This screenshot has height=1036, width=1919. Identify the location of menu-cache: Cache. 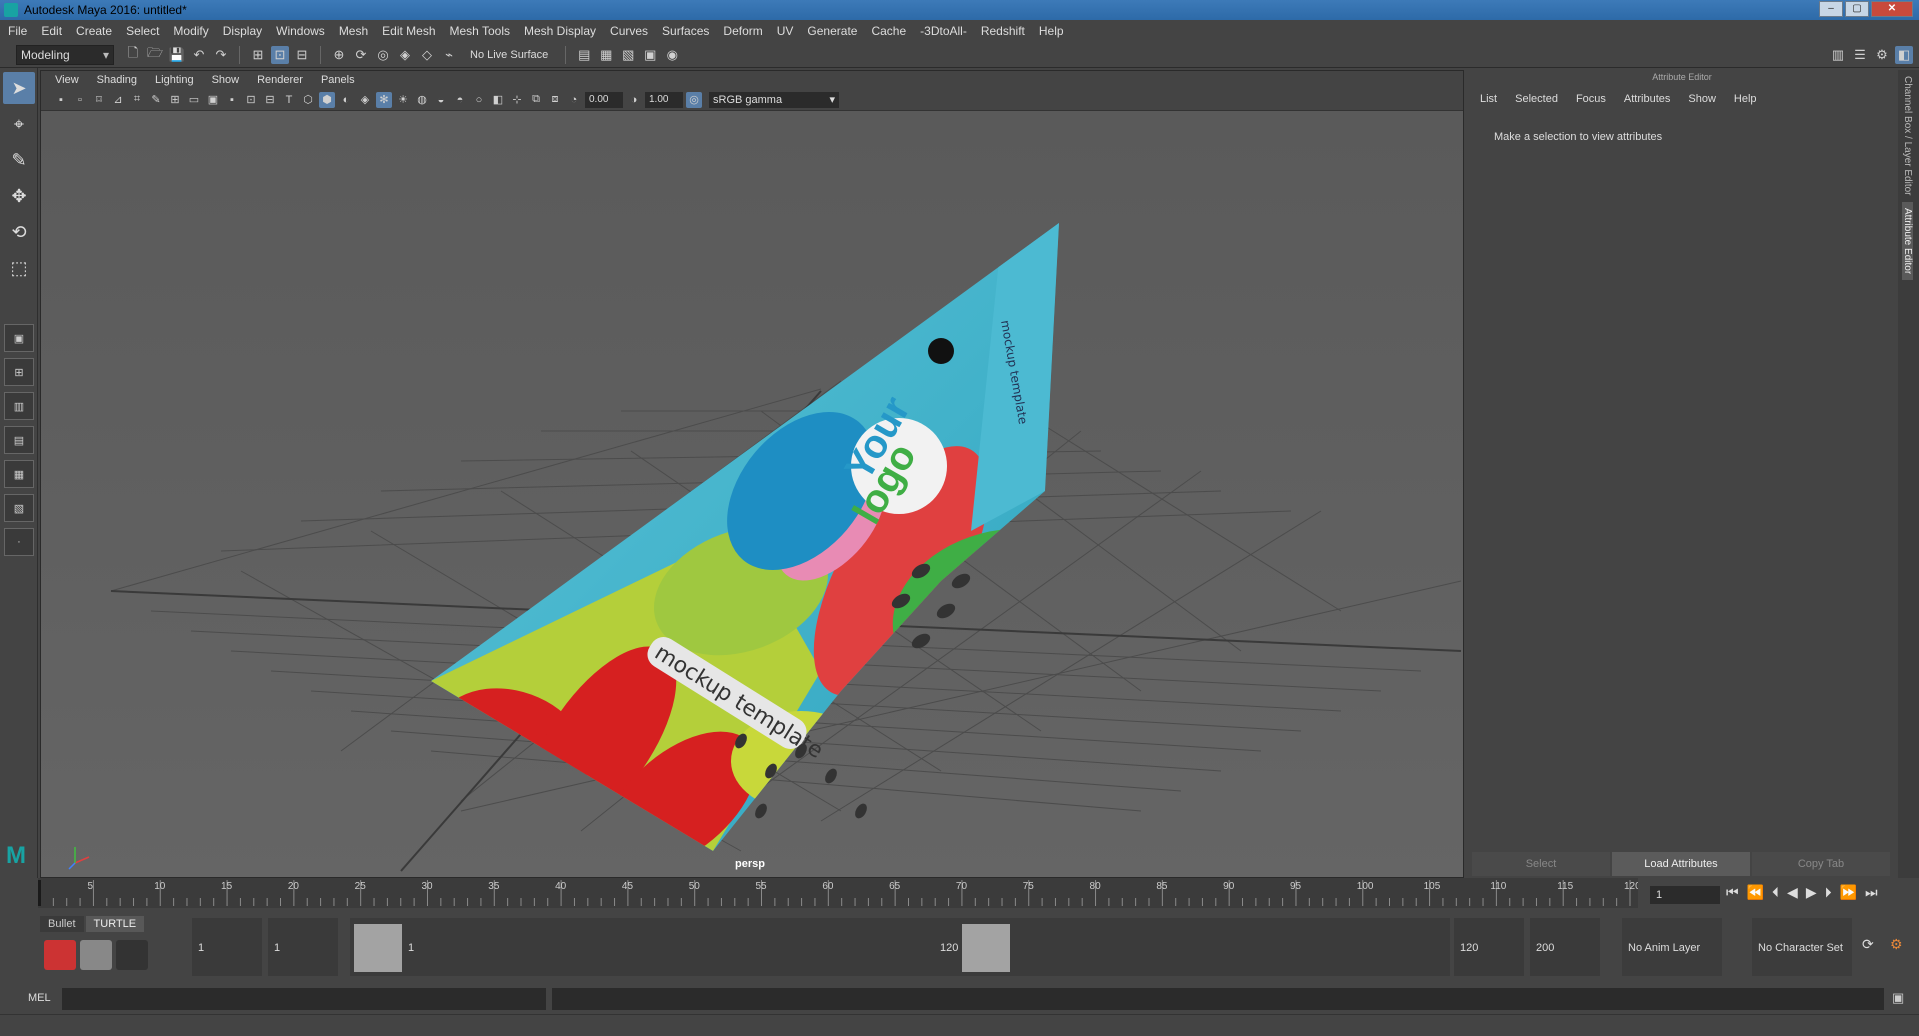
(888, 31).